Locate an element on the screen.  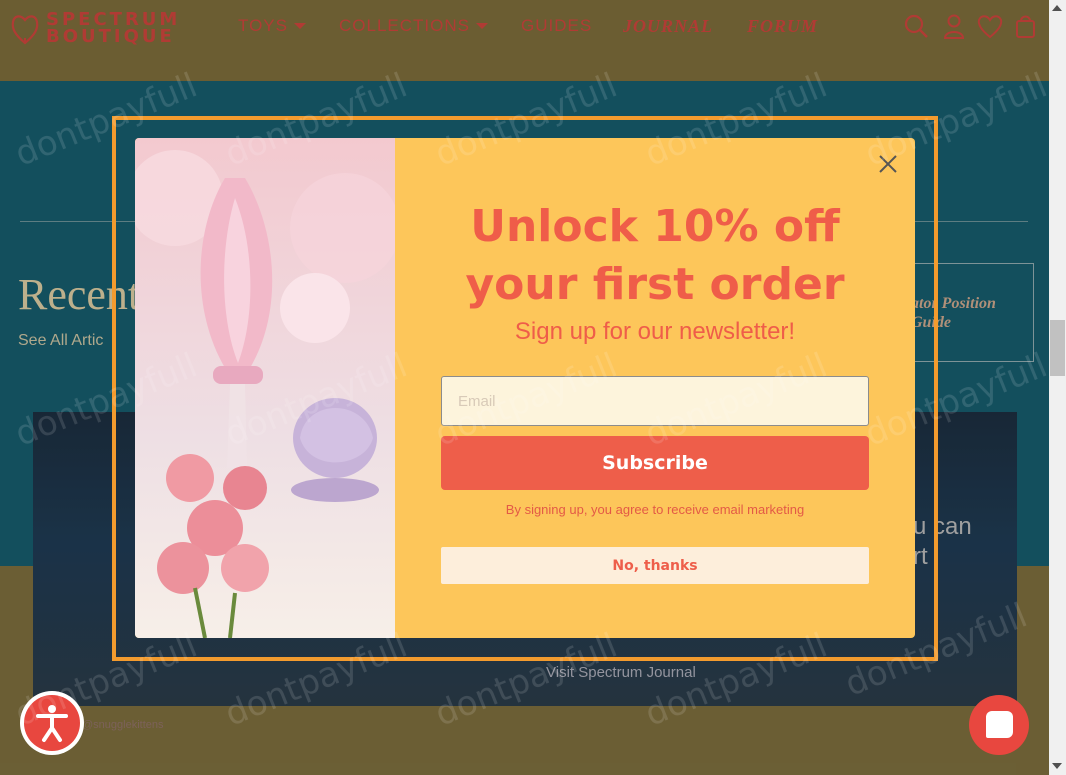
no-thanks-button: No, thanks is located at coordinates (655, 565).